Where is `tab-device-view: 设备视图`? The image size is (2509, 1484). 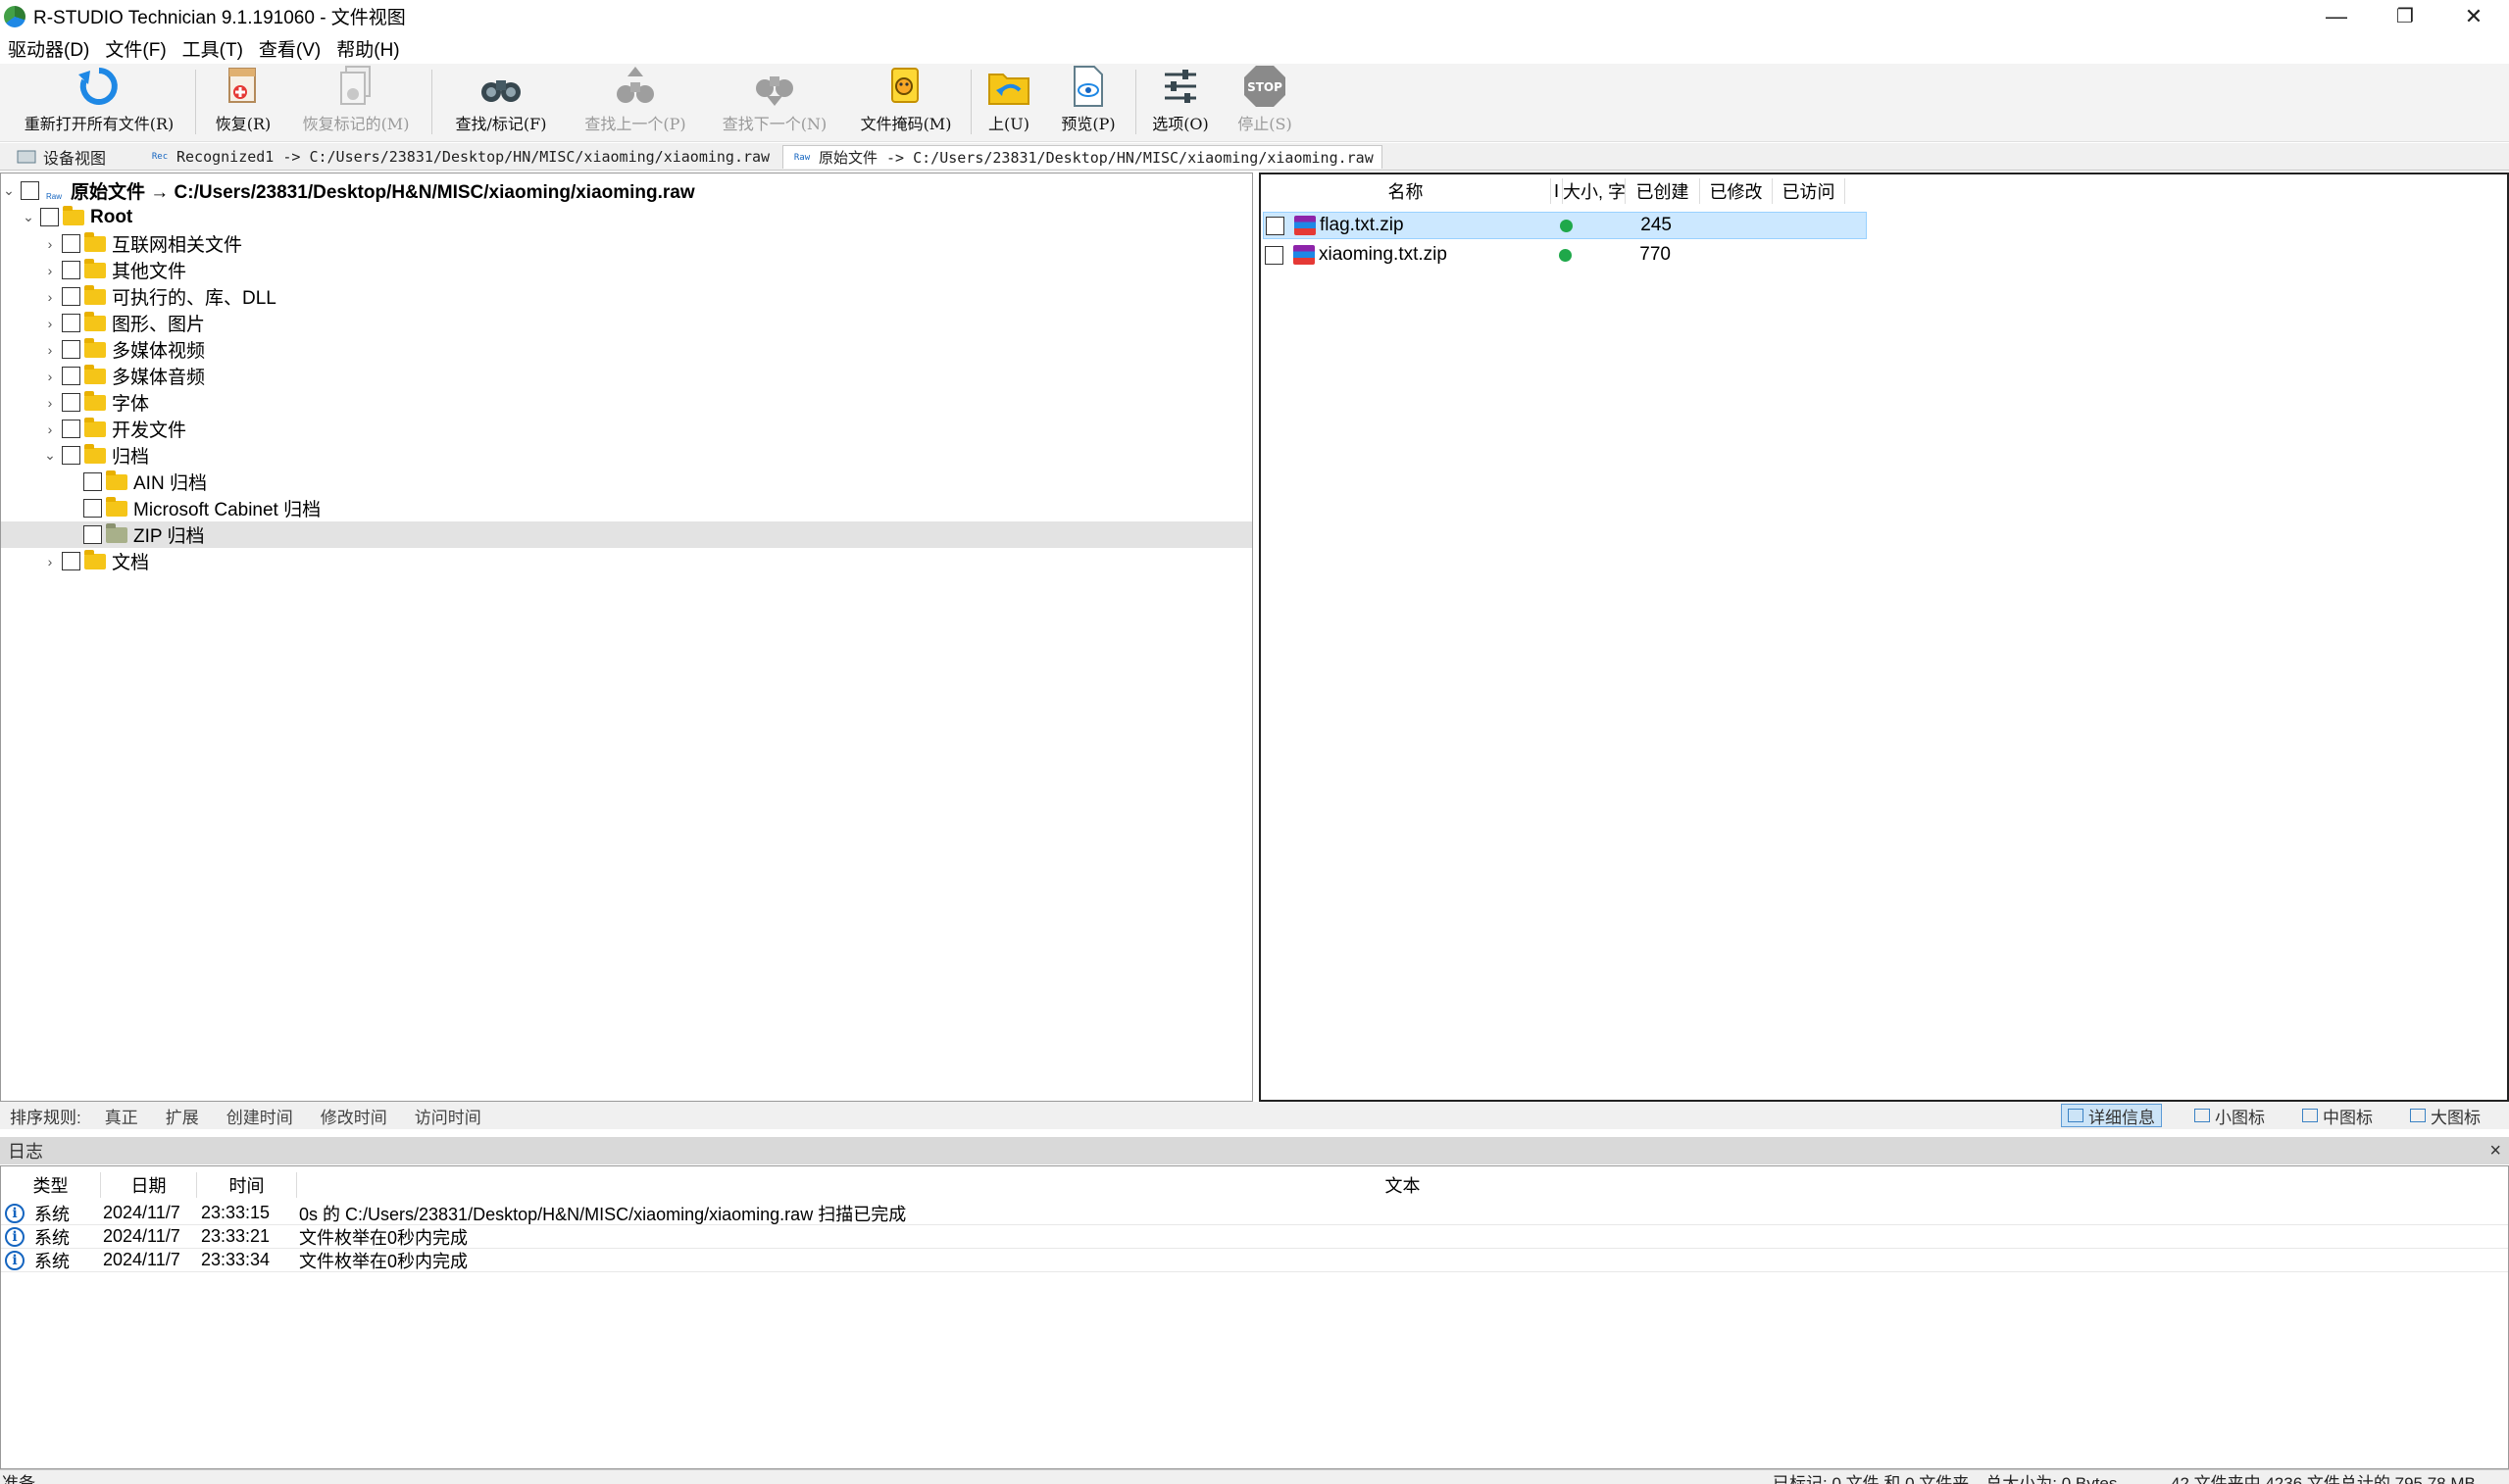 tab-device-view: 设备视图 is located at coordinates (61, 157).